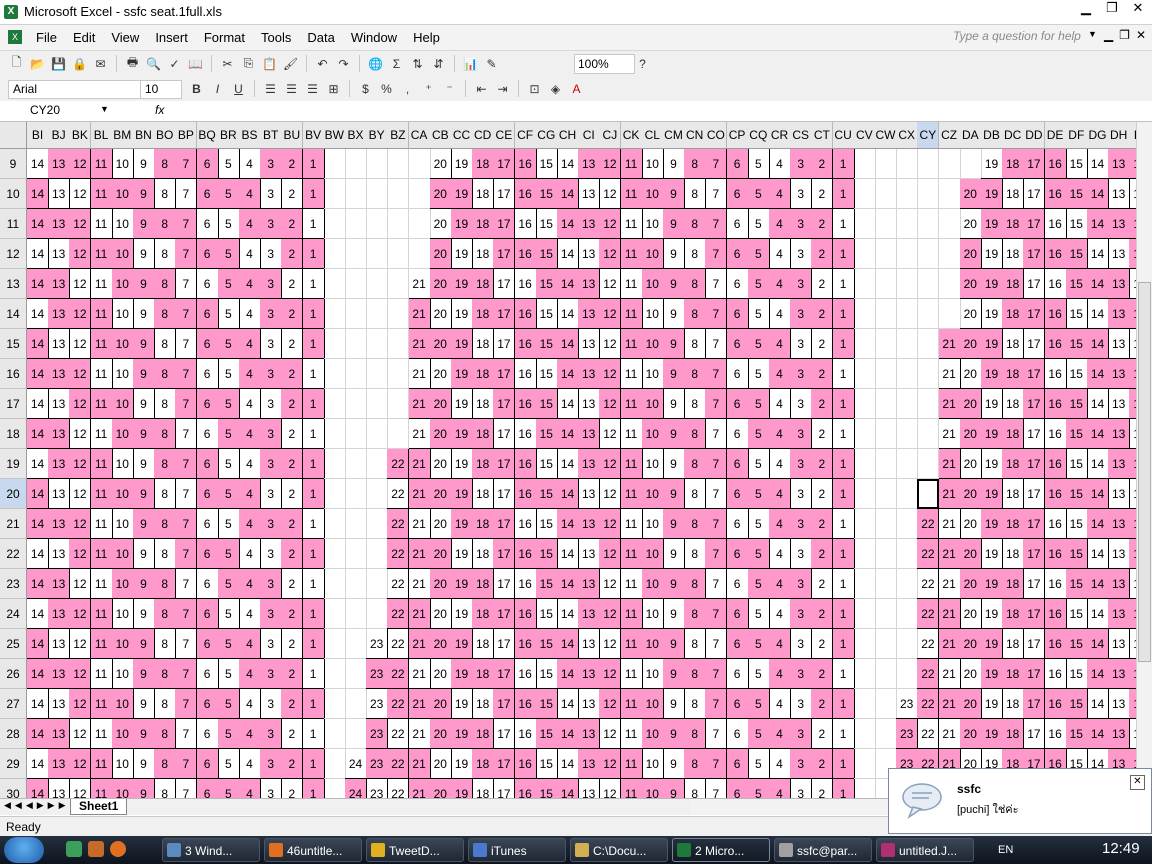  What do you see at coordinates (11, 12) in the screenshot?
I see `excel-app-icon: X` at bounding box center [11, 12].